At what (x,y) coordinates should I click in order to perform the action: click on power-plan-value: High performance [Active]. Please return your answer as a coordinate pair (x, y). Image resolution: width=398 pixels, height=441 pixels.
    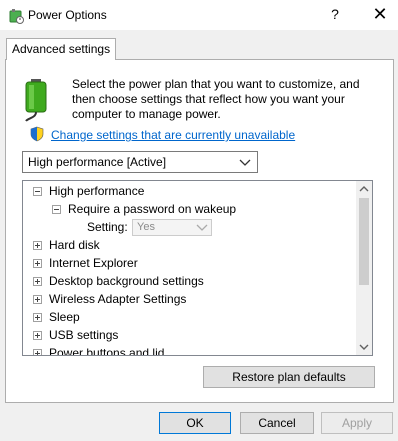
    Looking at the image, I should click on (97, 162).